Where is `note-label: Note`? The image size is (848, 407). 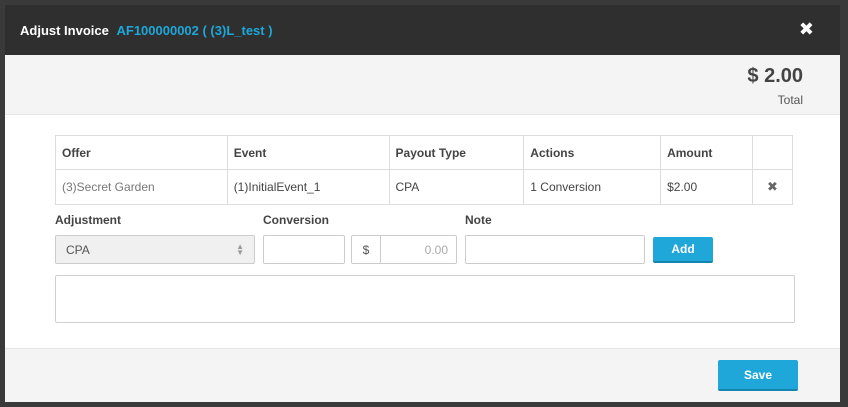
note-label: Note is located at coordinates (478, 220).